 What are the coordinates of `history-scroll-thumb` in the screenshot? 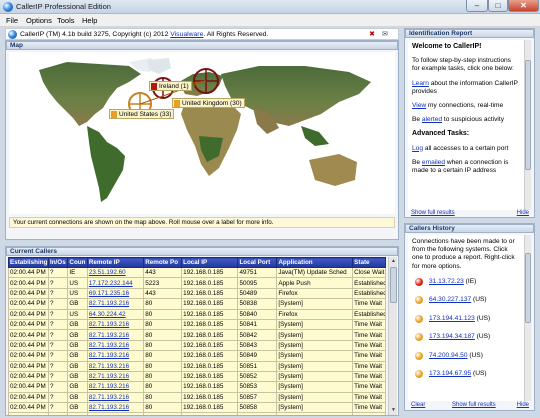 It's located at (528, 288).